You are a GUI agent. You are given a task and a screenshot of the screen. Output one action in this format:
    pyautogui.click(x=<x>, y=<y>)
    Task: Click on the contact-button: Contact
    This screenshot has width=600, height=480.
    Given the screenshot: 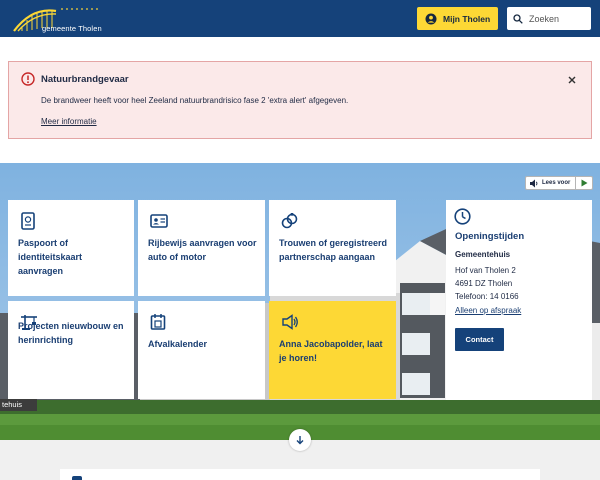 What is the action you would take?
    pyautogui.click(x=479, y=339)
    